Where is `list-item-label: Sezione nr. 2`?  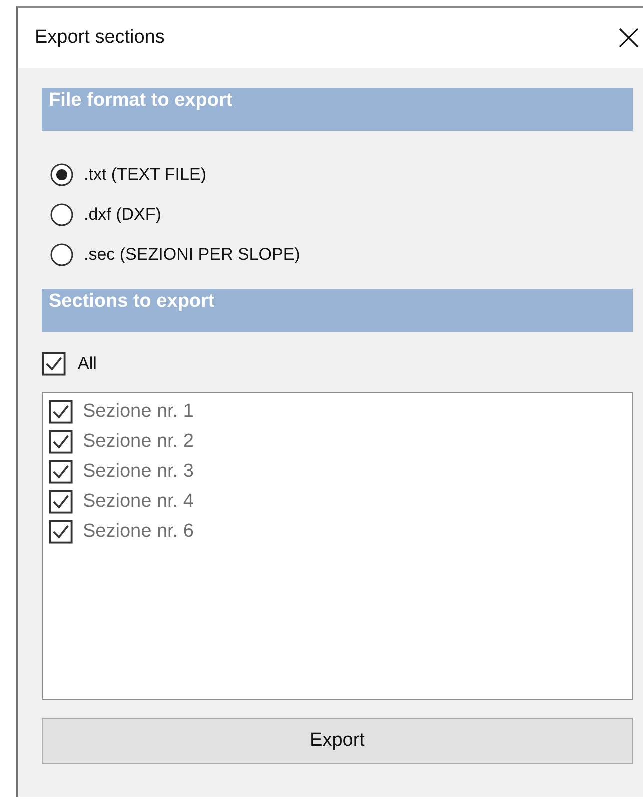
list-item-label: Sezione nr. 2 is located at coordinates (138, 442).